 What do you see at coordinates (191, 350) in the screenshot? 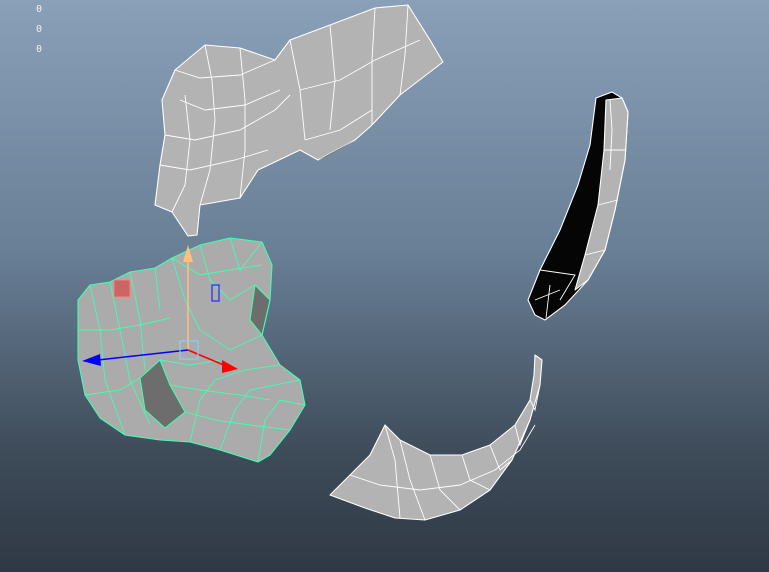
I see `mesh-selected-hand` at bounding box center [191, 350].